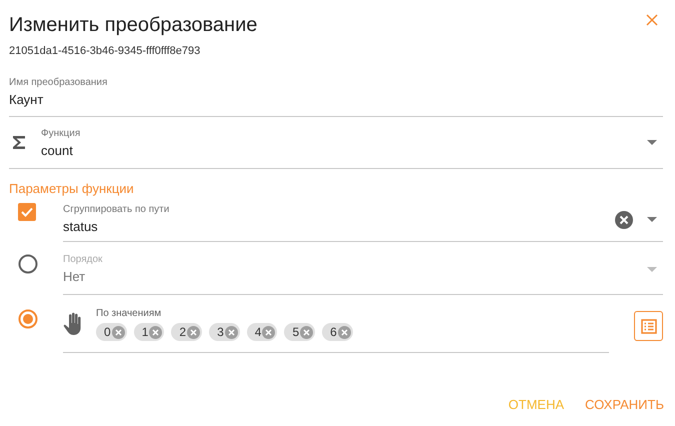 This screenshot has width=675, height=426. What do you see at coordinates (624, 219) in the screenshot?
I see `clear-icon` at bounding box center [624, 219].